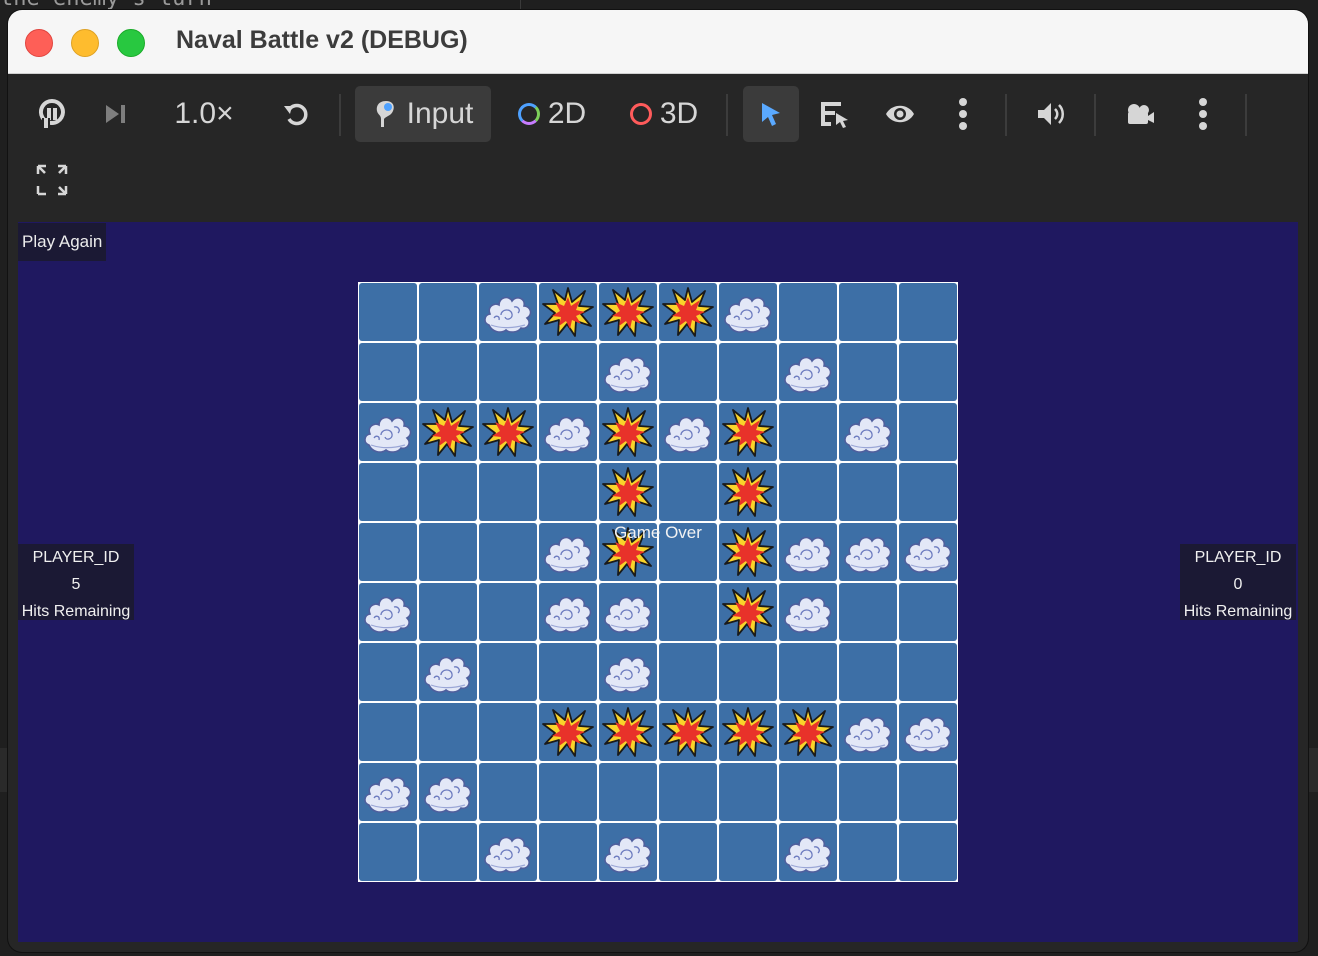 The height and width of the screenshot is (956, 1318). Describe the element at coordinates (388, 732) in the screenshot. I see `board-cell-r7-c0` at that location.